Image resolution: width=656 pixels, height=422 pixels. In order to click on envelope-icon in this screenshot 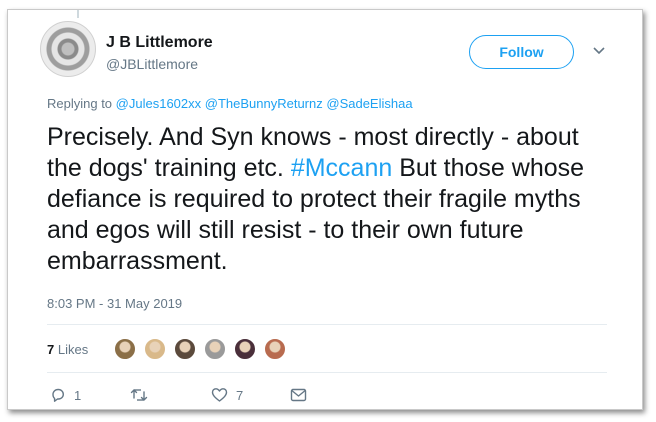, I will do `click(298, 395)`.